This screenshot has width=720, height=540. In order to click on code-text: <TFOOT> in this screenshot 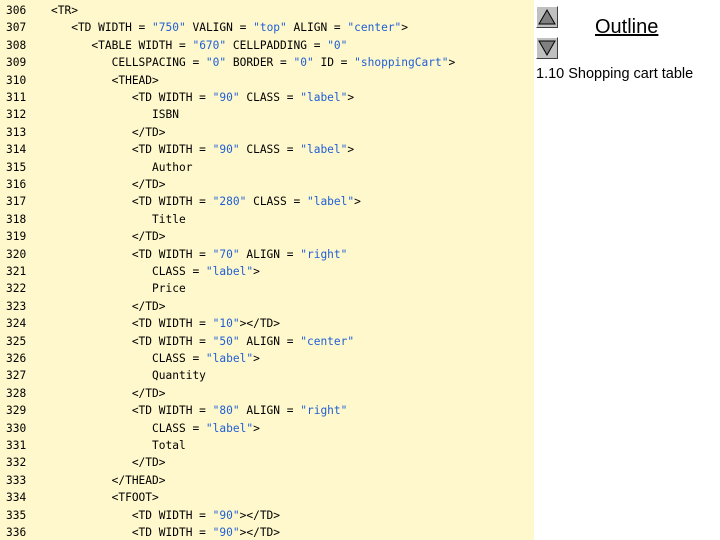, I will do `click(105, 497)`.